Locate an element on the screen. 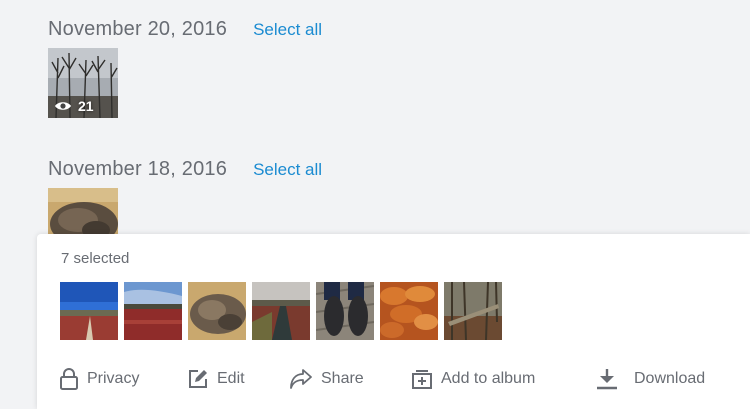 The image size is (750, 409). share-label: Share is located at coordinates (342, 378).